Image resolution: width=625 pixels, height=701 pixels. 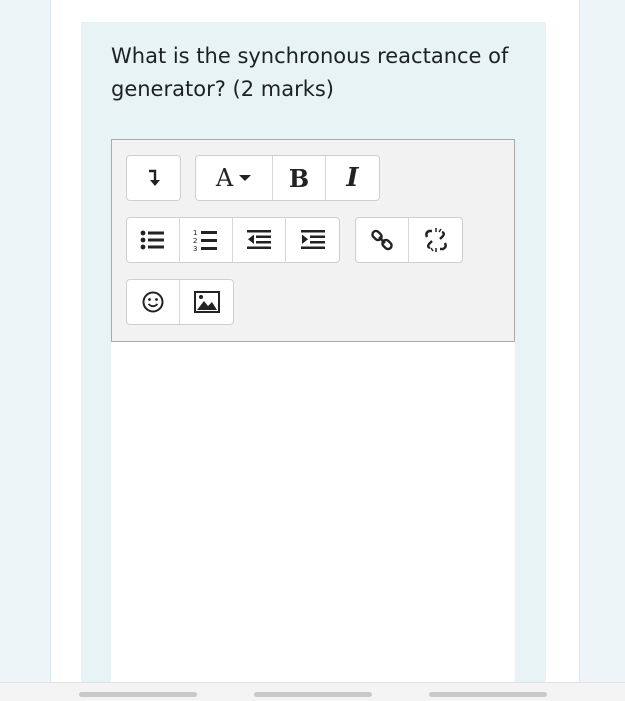 I want to click on italic-button: I, so click(x=352, y=178).